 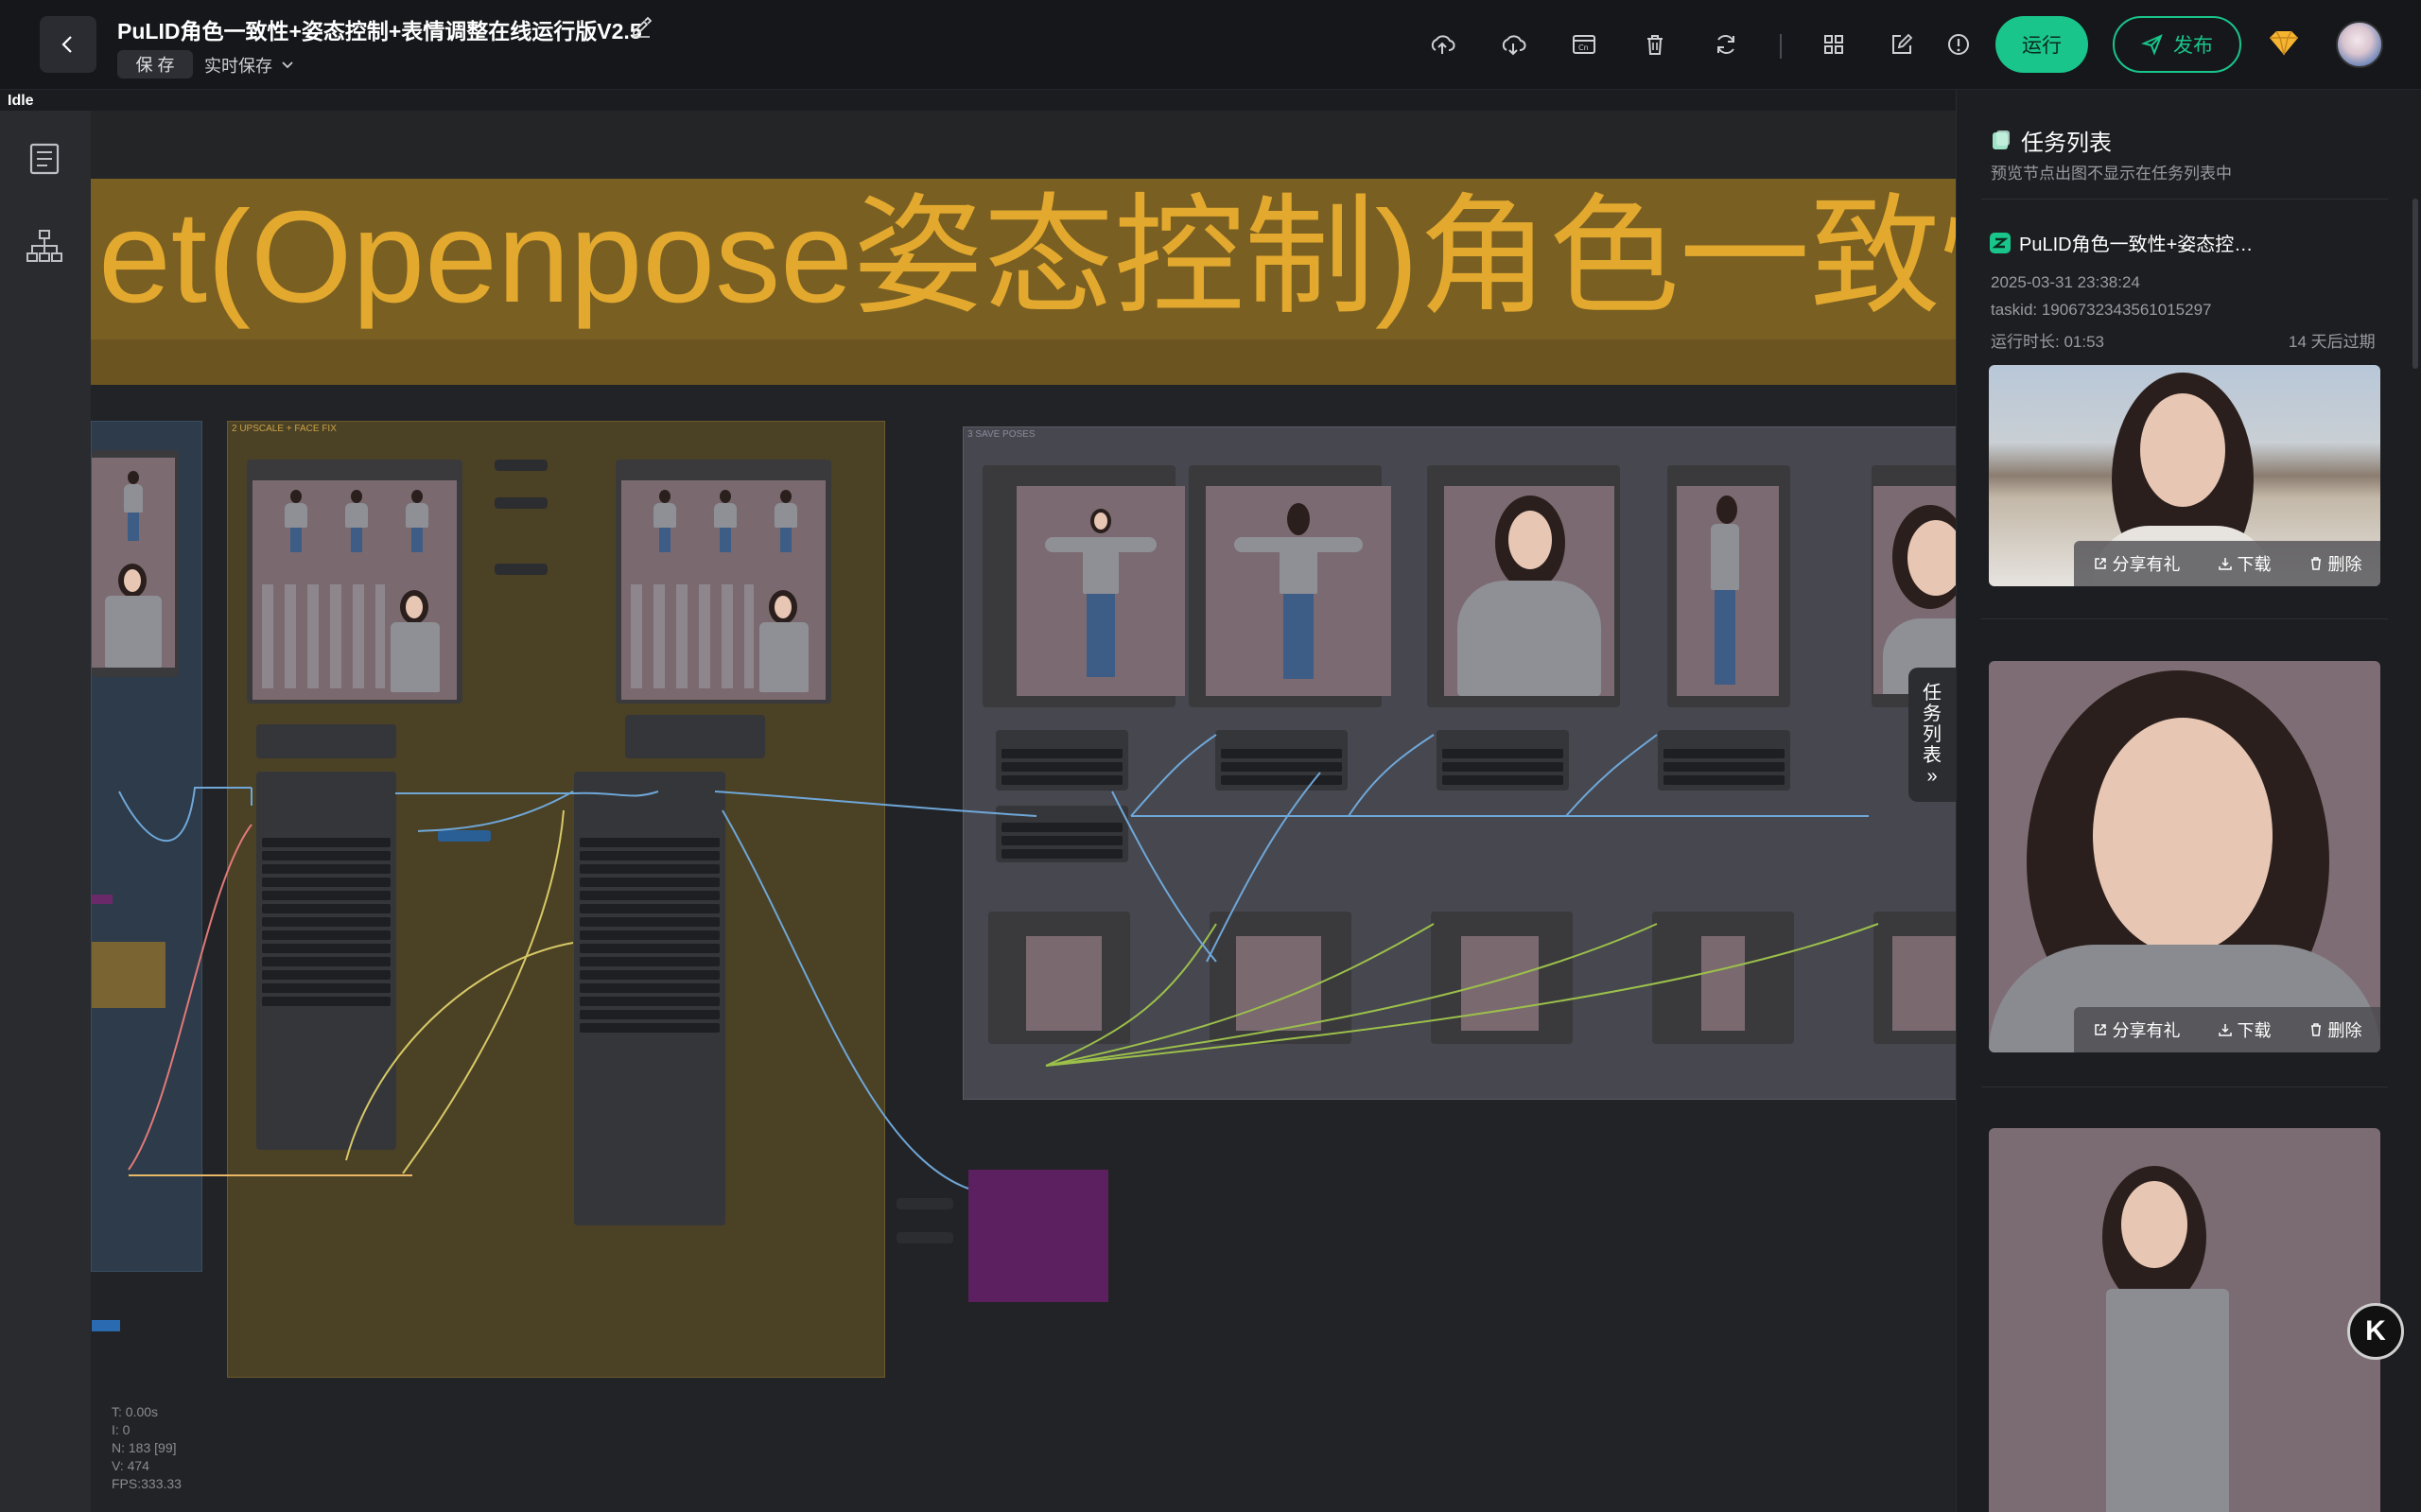 I want to click on toggle-chevron: », so click(x=1932, y=776).